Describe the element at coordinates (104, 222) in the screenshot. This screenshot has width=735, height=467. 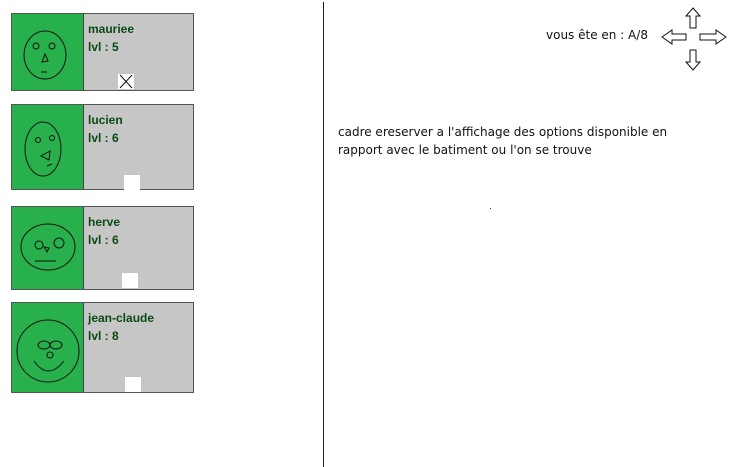
I see `member-name: herve` at that location.